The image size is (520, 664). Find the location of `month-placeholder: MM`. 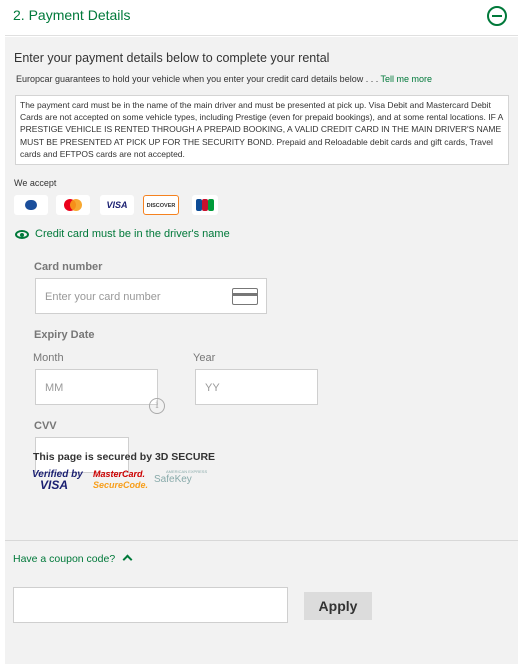

month-placeholder: MM is located at coordinates (54, 388).